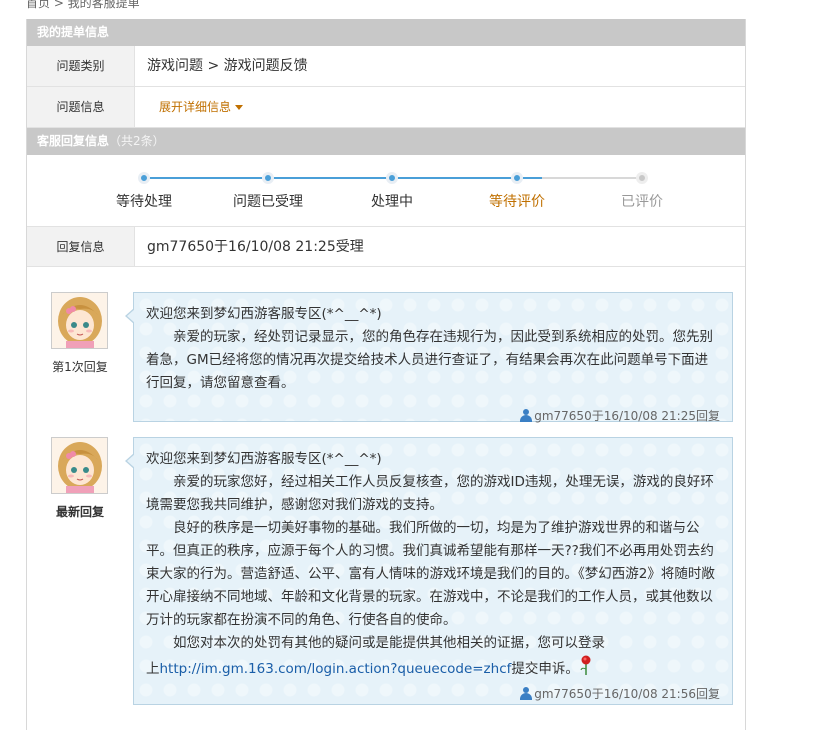  What do you see at coordinates (433, 416) in the screenshot?
I see `reply-signature-1: gm77650于16/10/08 21:25回复` at bounding box center [433, 416].